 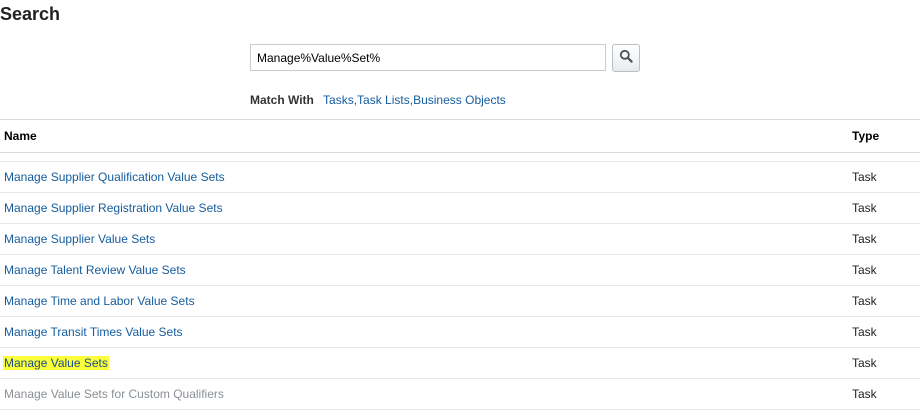 What do you see at coordinates (460, 363) in the screenshot?
I see `table-row-selected: Manage Value Sets Task` at bounding box center [460, 363].